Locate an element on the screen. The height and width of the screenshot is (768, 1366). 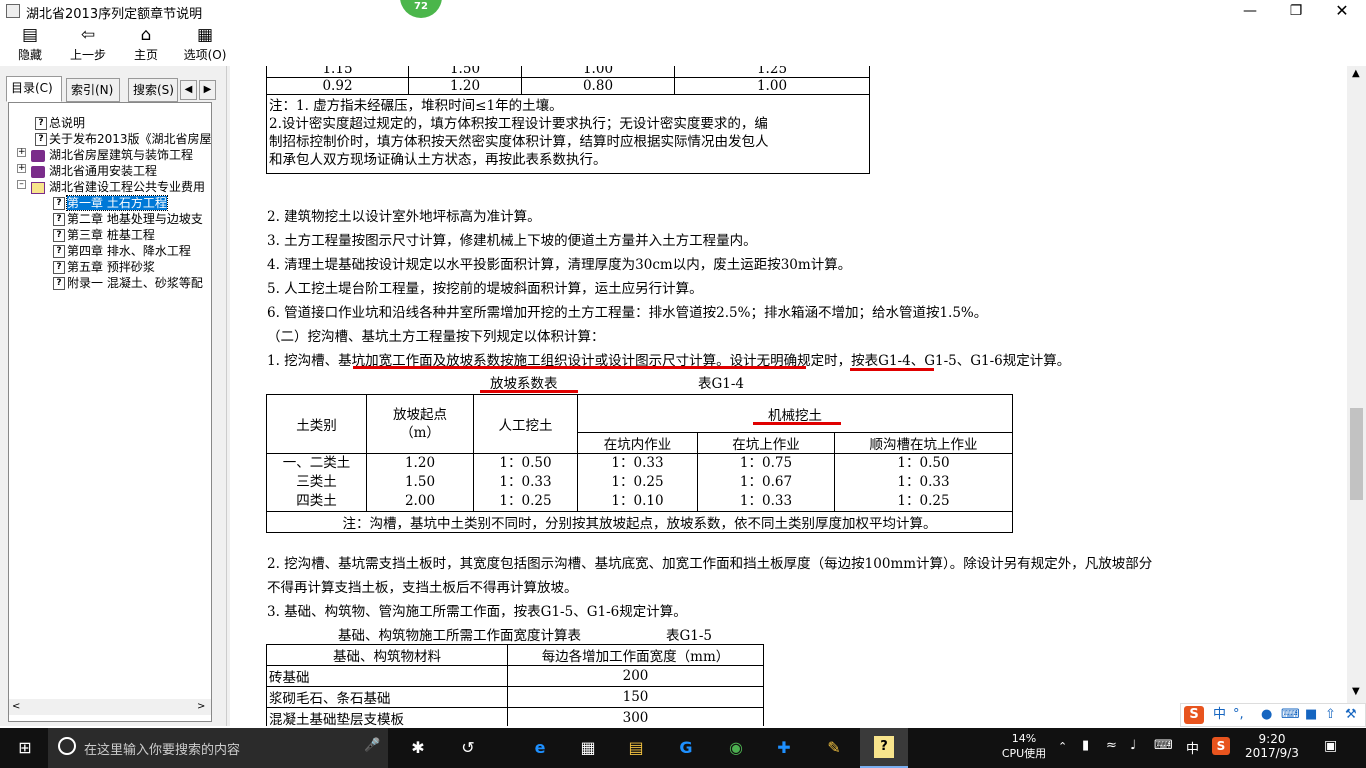
volume-icon: ♩ is located at coordinates (1133, 745).